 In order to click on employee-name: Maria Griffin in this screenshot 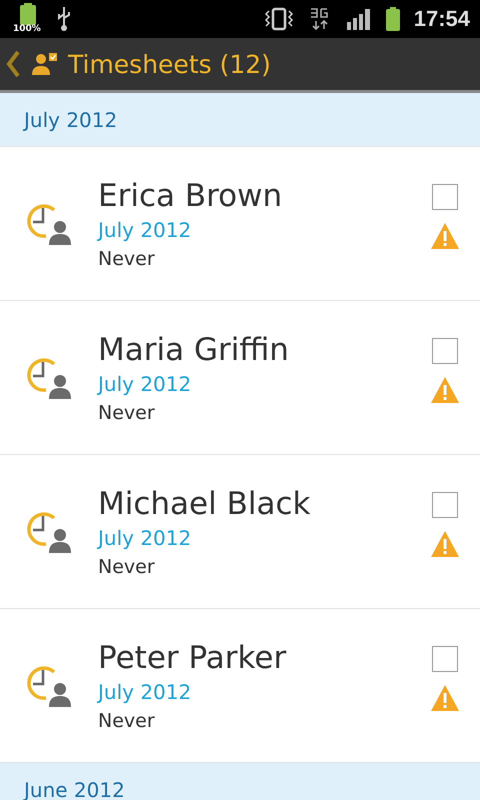, I will do `click(194, 350)`.